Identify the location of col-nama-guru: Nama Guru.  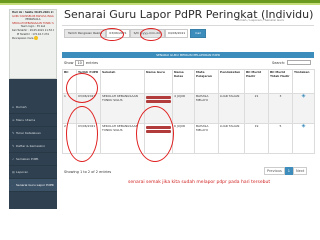
(158, 81).